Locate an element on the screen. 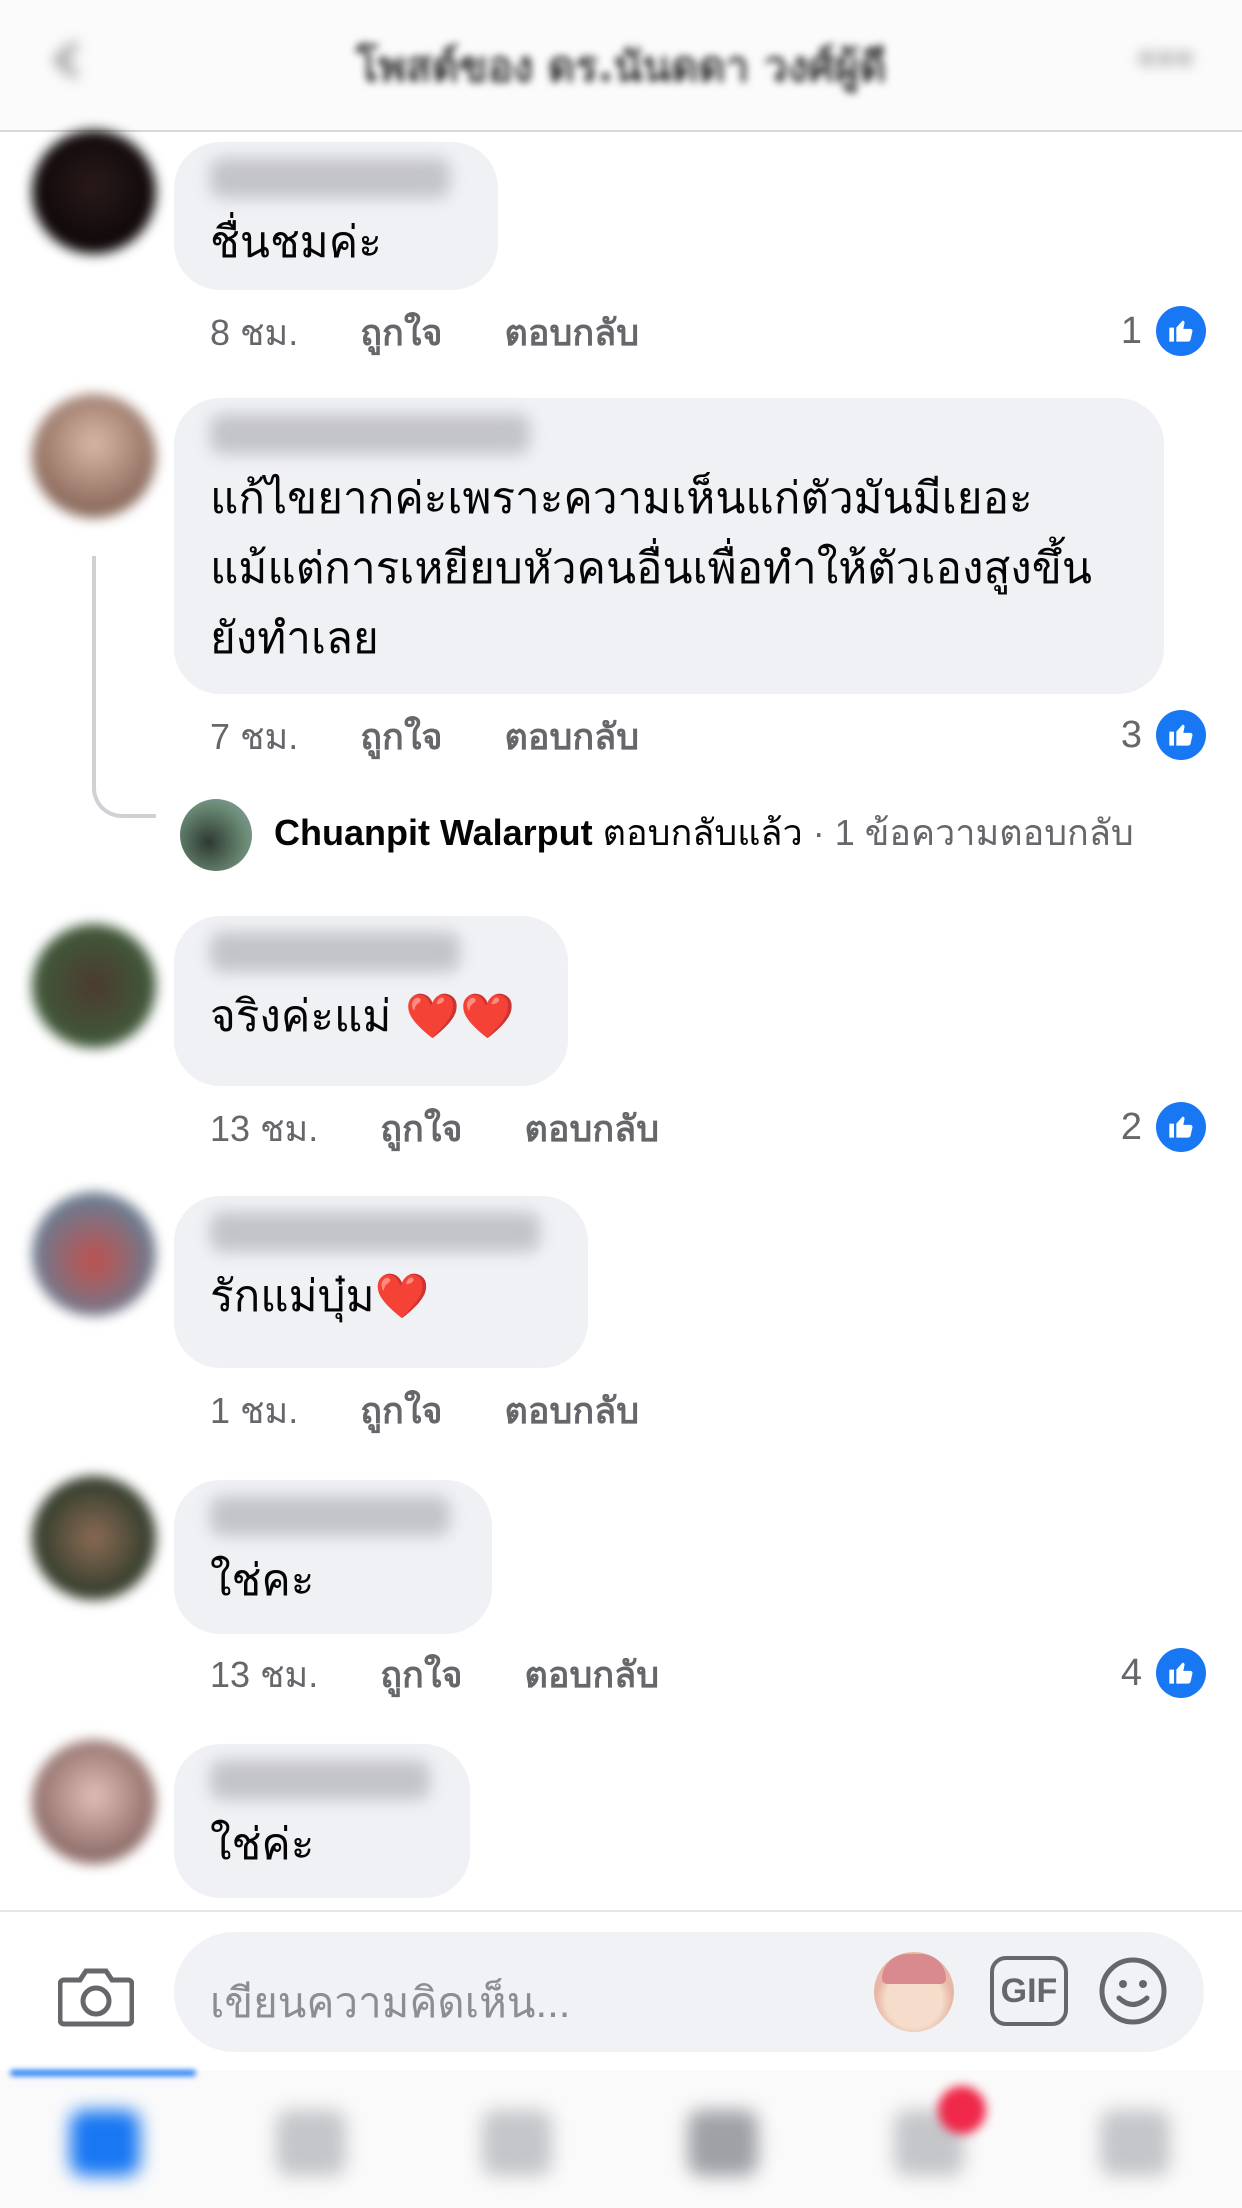 The height and width of the screenshot is (2208, 1242). watch-tab-icon is located at coordinates (311, 2143).